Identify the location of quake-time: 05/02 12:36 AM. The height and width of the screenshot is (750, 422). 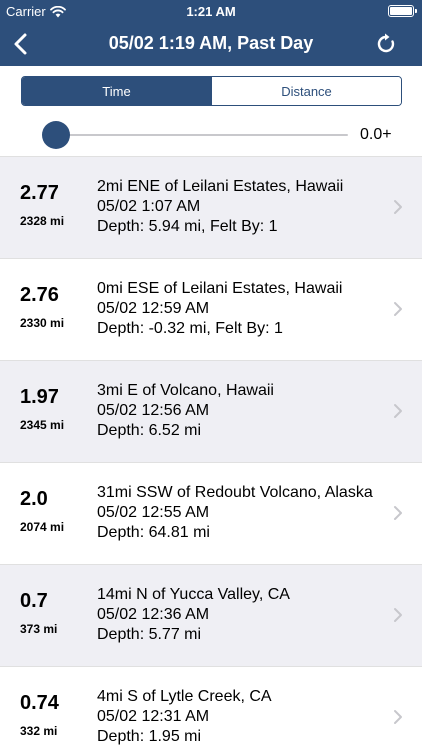
(153, 614).